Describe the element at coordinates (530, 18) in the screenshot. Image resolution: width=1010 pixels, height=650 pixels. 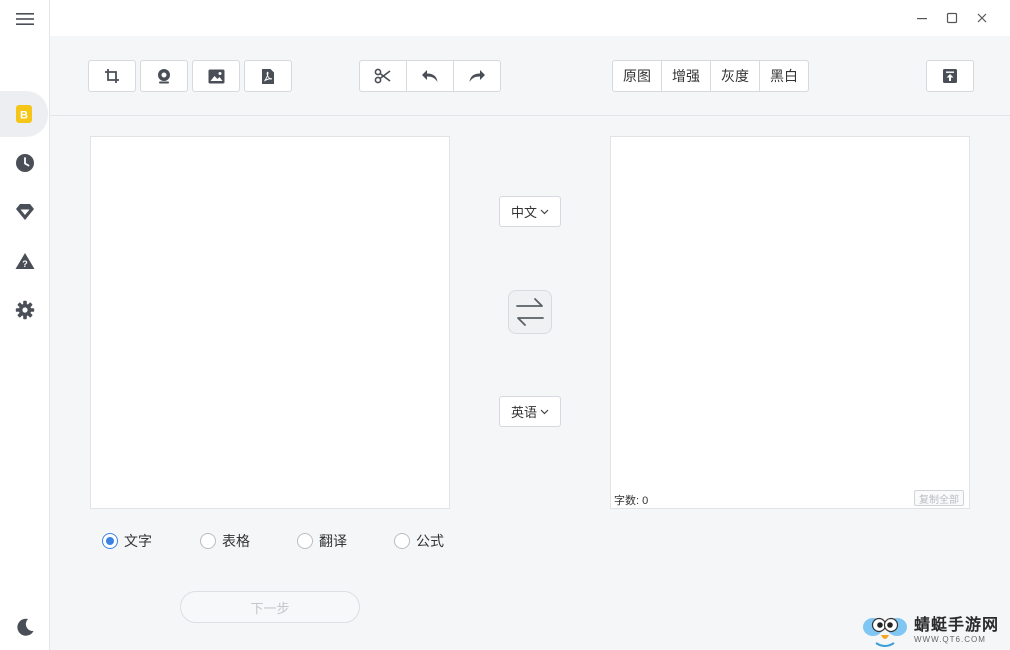
I see `title-bar` at that location.